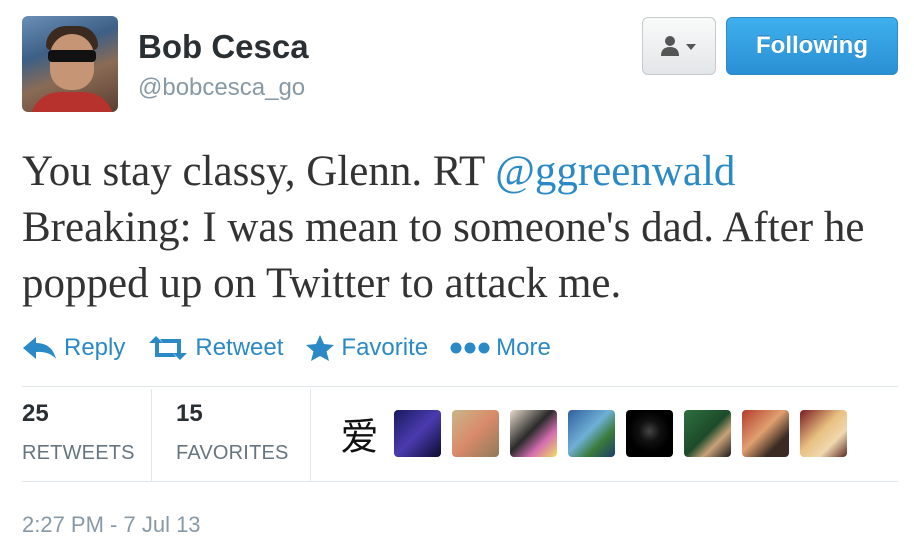 The image size is (914, 552). Describe the element at coordinates (189, 413) in the screenshot. I see `favorites-count: 15` at that location.